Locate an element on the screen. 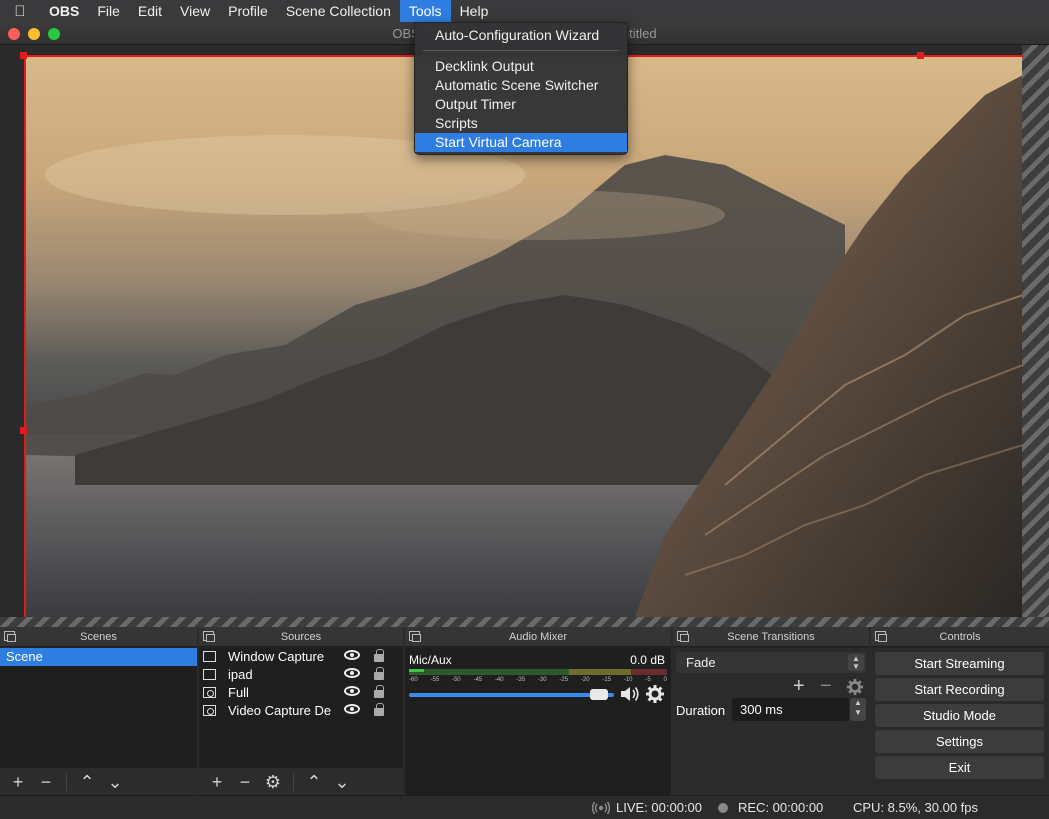  meter-tick-label: -25 is located at coordinates (564, 680).